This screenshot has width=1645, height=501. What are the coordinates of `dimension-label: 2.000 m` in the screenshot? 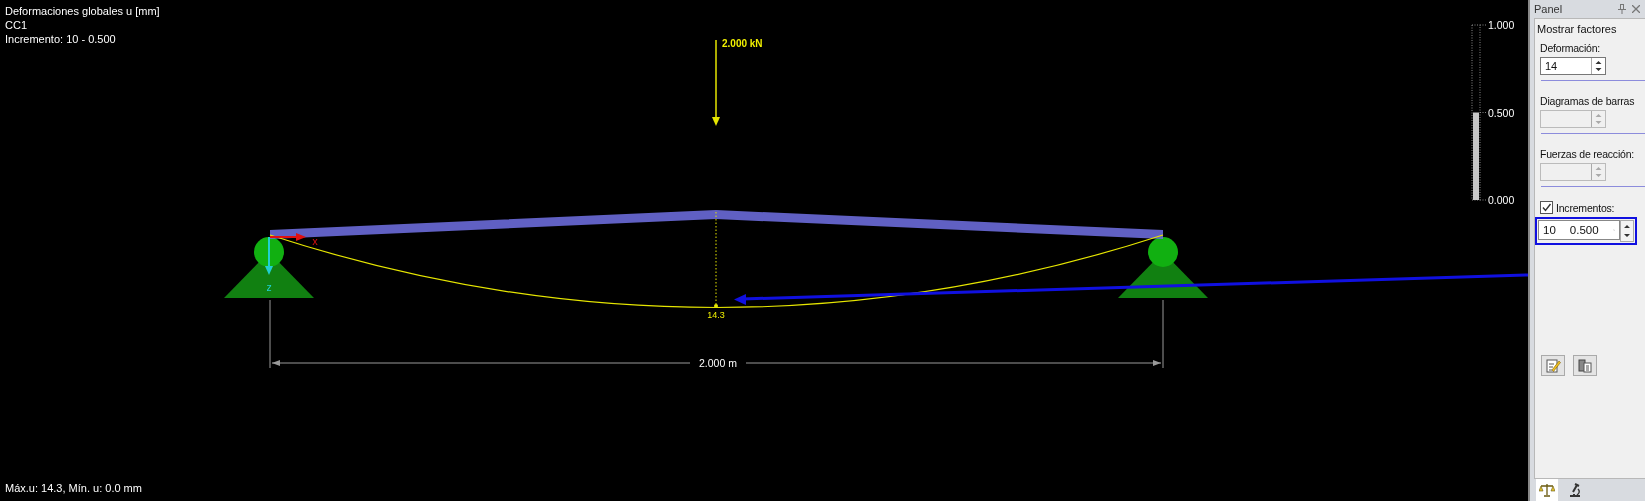 It's located at (718, 363).